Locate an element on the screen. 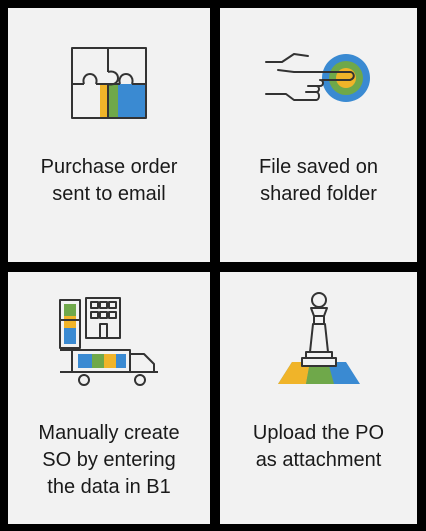  caption: Purchase order sent to email is located at coordinates (109, 180).